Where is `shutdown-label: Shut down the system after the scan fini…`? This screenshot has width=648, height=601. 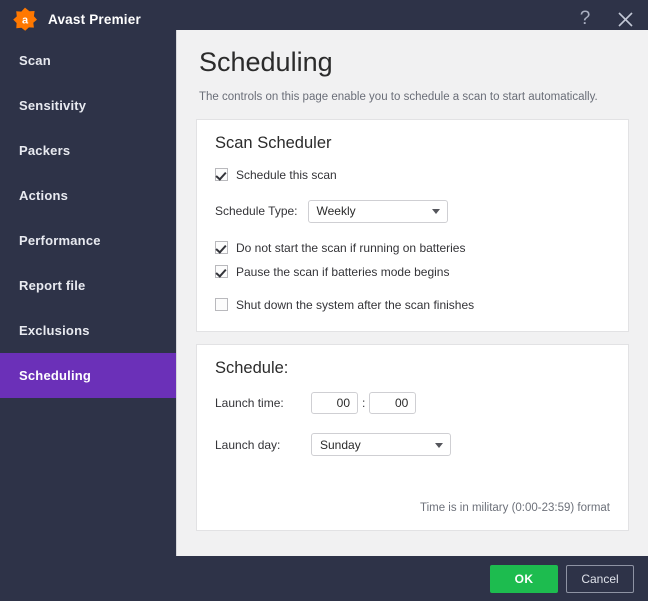
shutdown-label: Shut down the system after the scan fini… is located at coordinates (355, 304).